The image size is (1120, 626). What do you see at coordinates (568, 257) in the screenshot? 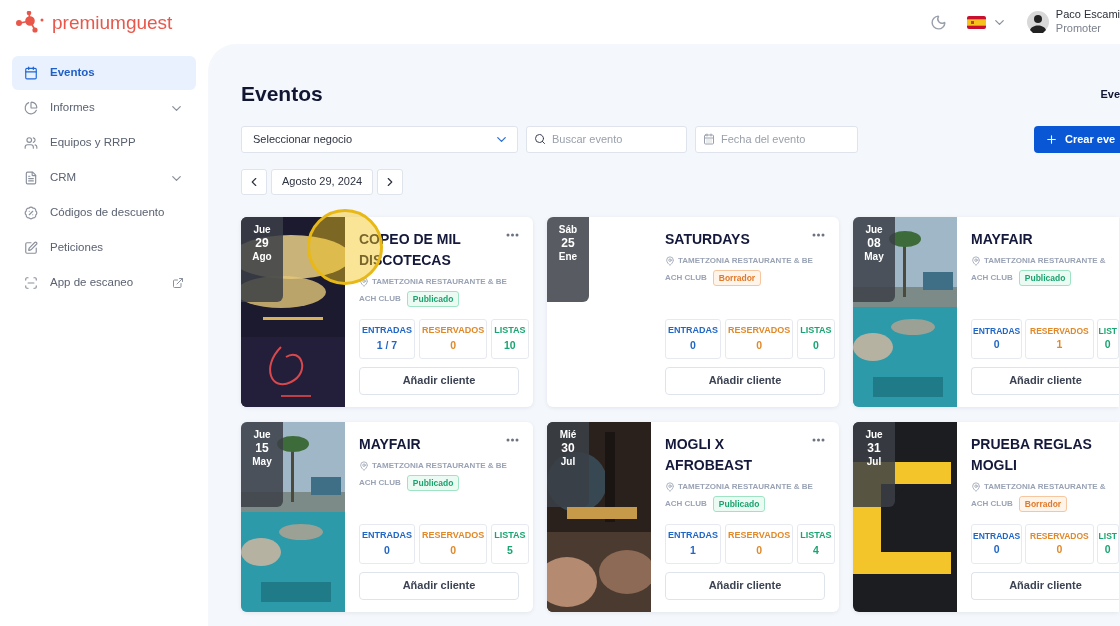
I see `month-label: Ene` at bounding box center [568, 257].